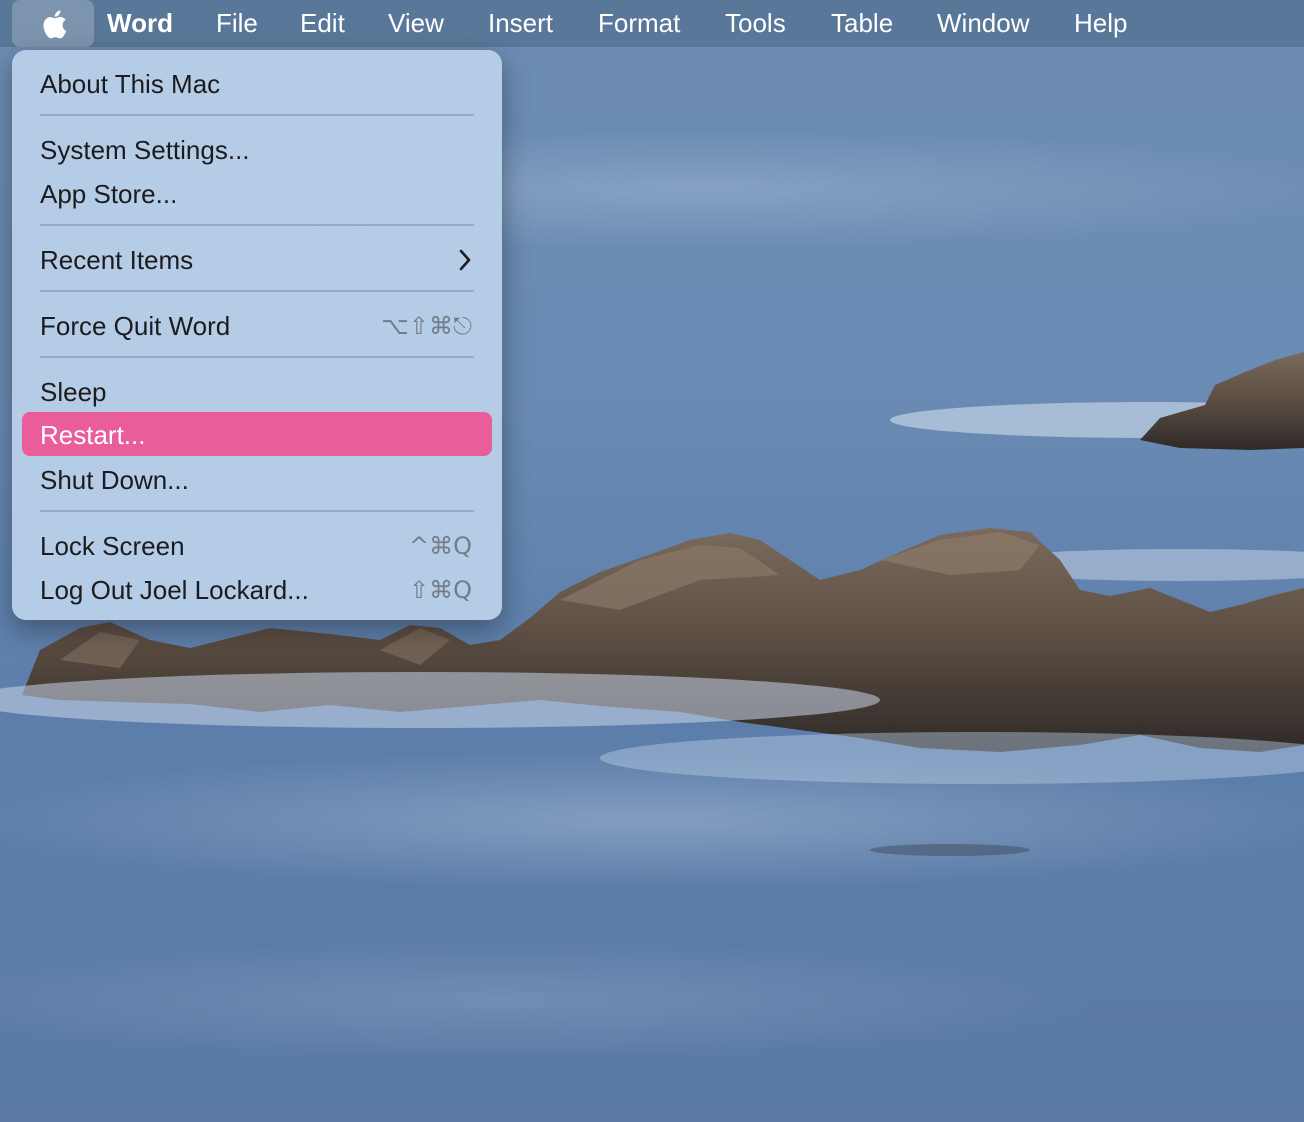 Image resolution: width=1304 pixels, height=1122 pixels. What do you see at coordinates (130, 84) in the screenshot?
I see `menu-item-label: About This Mac` at bounding box center [130, 84].